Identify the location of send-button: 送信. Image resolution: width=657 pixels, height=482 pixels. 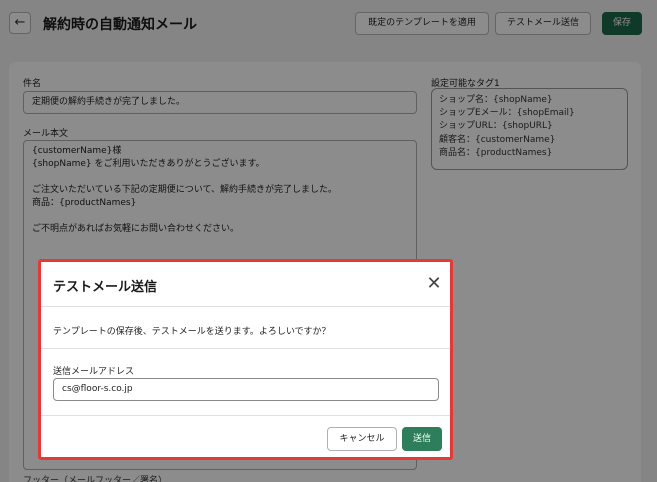
(422, 439).